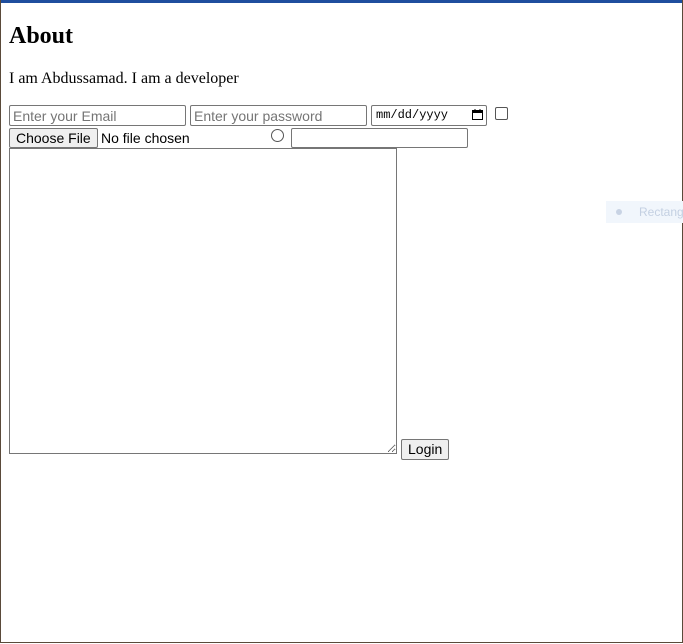  Describe the element at coordinates (41, 36) in the screenshot. I see `page-heading: About` at that location.